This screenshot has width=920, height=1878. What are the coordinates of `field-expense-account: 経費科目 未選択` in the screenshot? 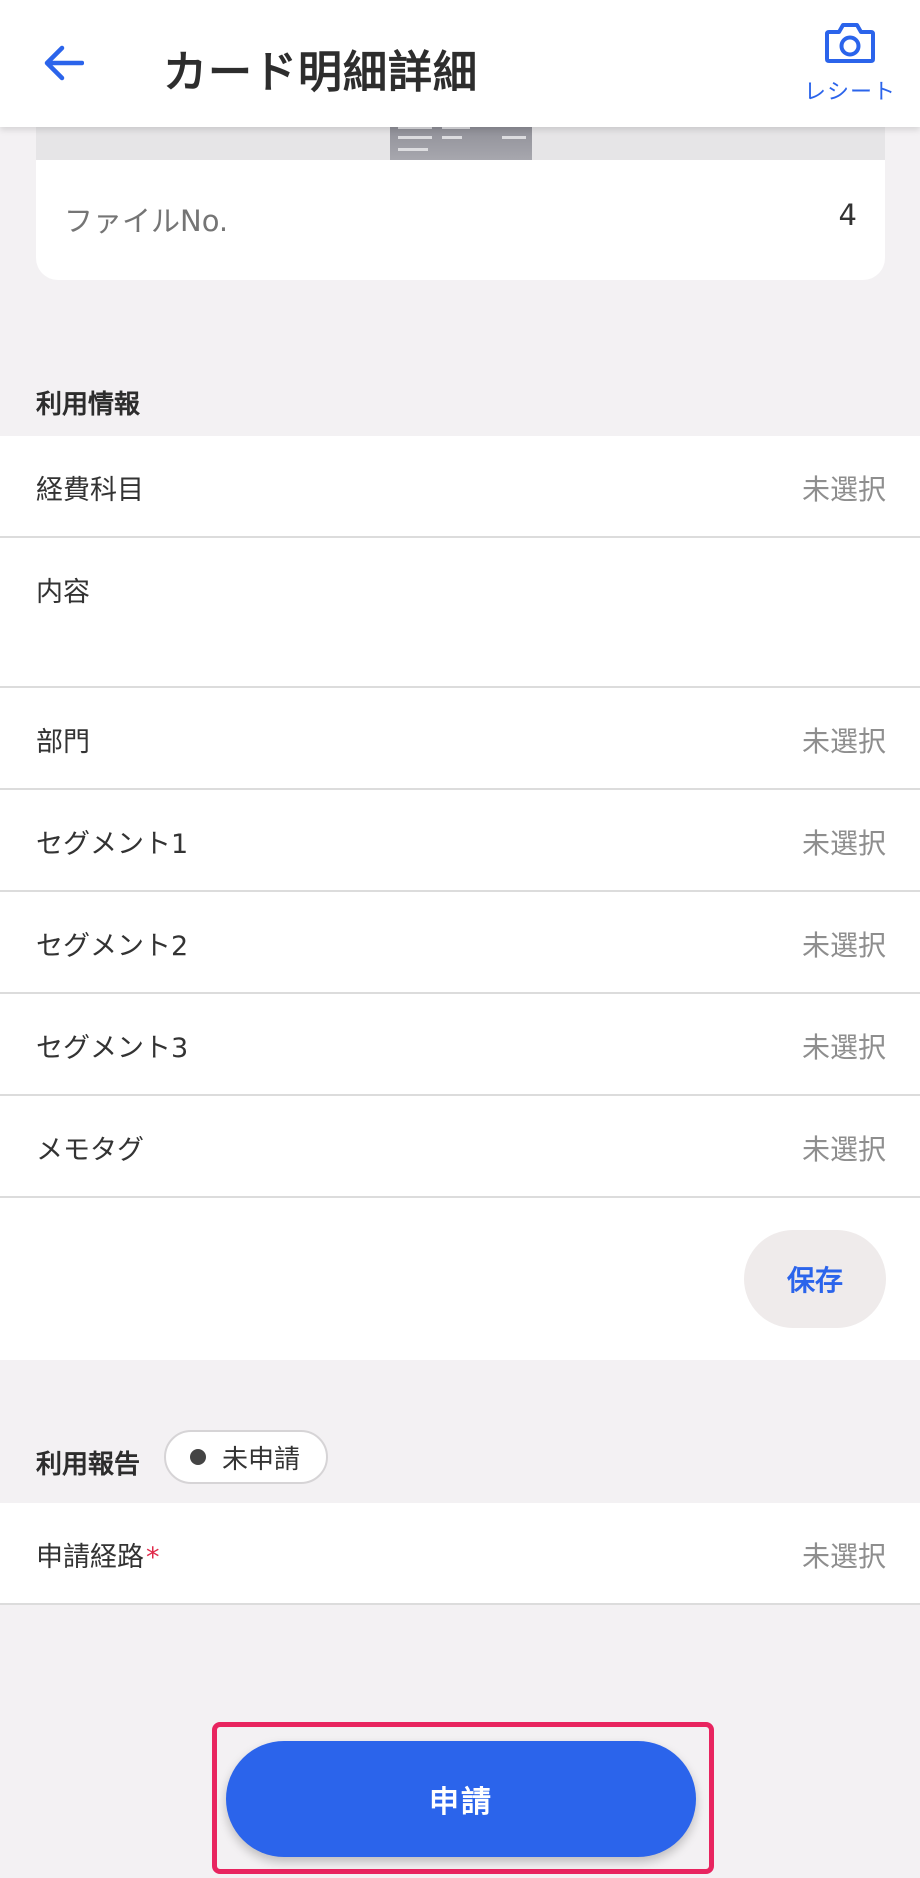 It's located at (460, 487).